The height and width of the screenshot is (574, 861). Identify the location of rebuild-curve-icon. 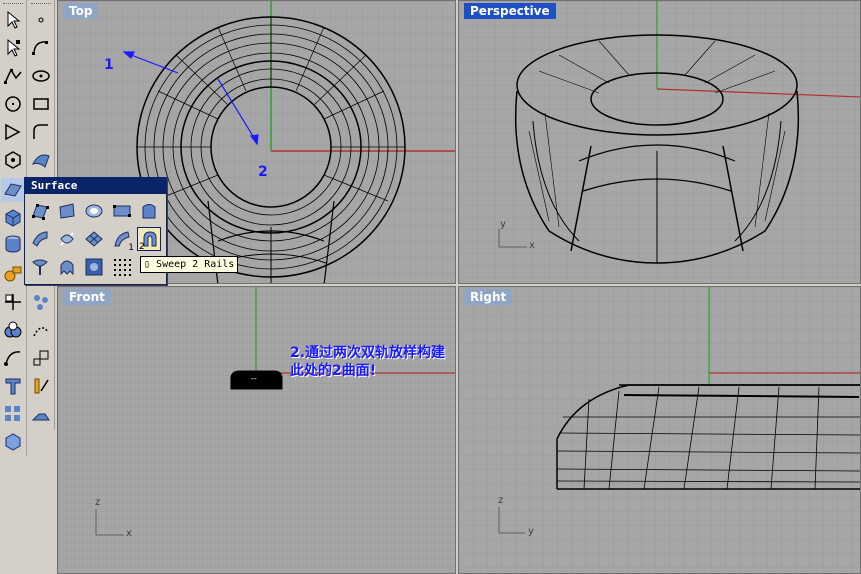
(41, 330).